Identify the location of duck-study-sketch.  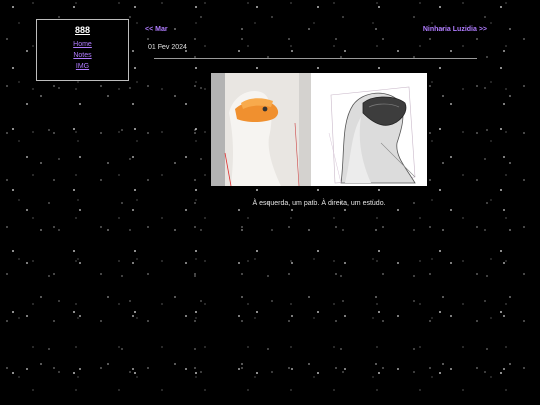
(369, 129).